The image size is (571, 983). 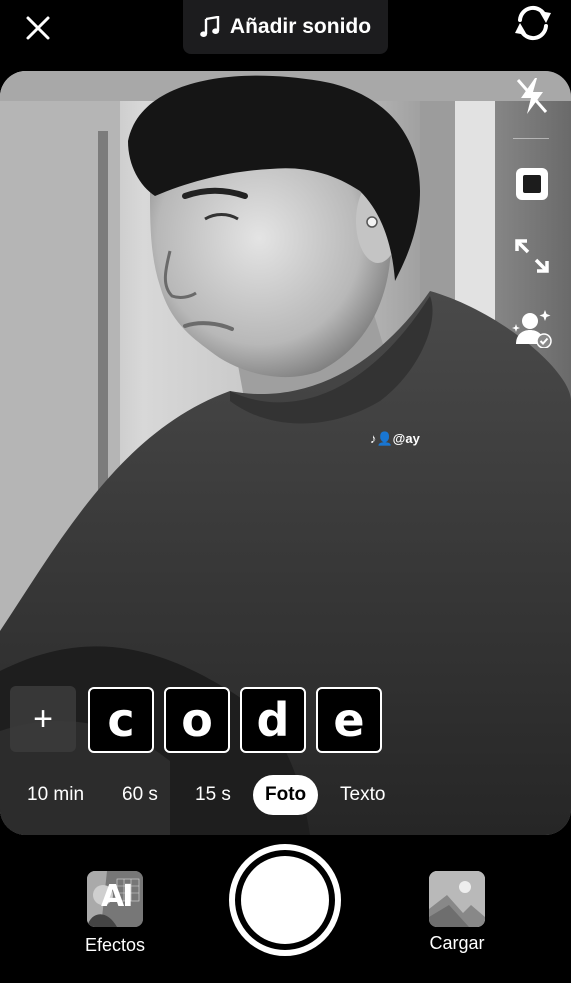 I want to click on add-sticker-button: +, so click(x=43, y=719).